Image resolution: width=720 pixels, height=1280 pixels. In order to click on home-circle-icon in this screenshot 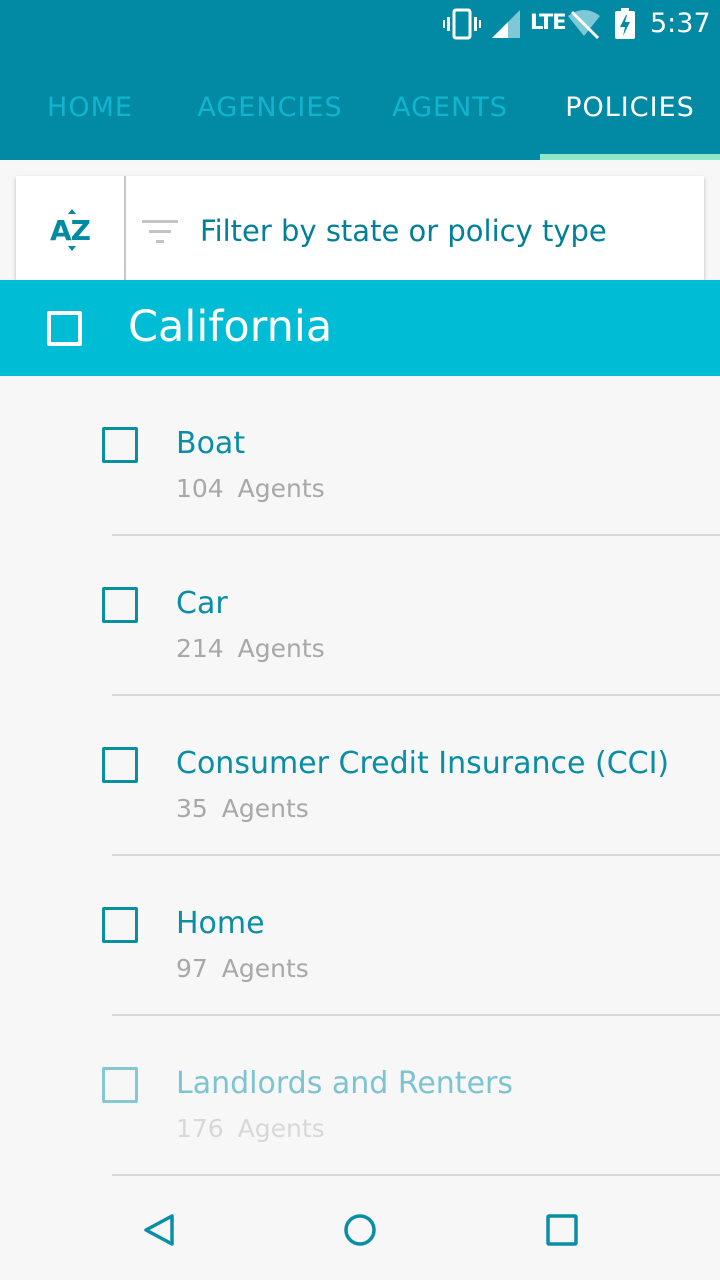, I will do `click(360, 1230)`.